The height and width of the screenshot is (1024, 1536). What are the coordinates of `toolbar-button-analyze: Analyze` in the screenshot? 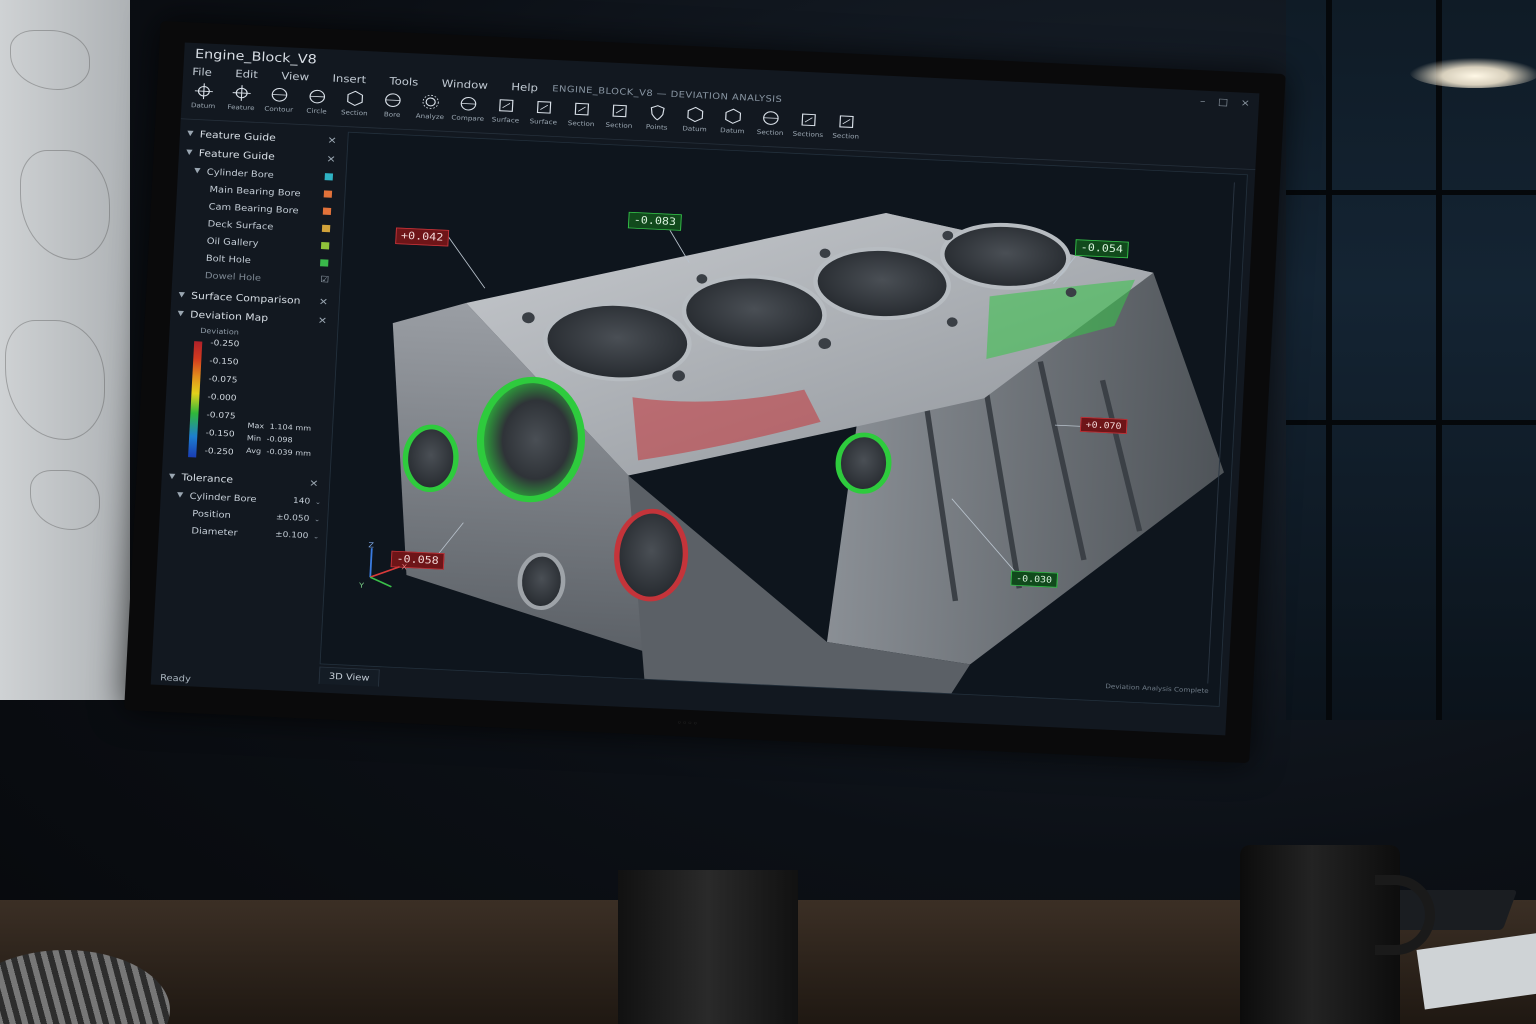 It's located at (431, 106).